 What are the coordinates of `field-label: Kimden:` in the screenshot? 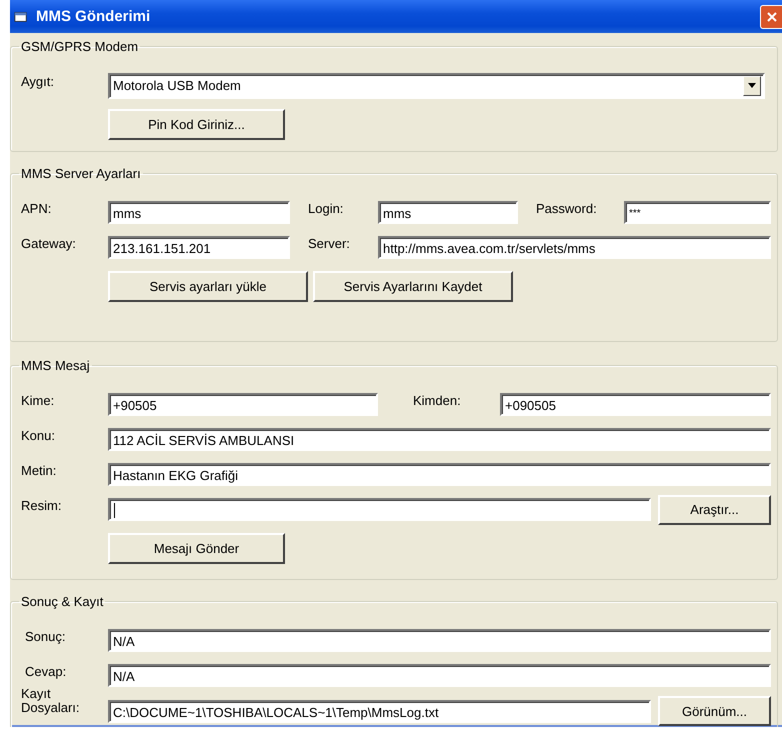 It's located at (437, 400).